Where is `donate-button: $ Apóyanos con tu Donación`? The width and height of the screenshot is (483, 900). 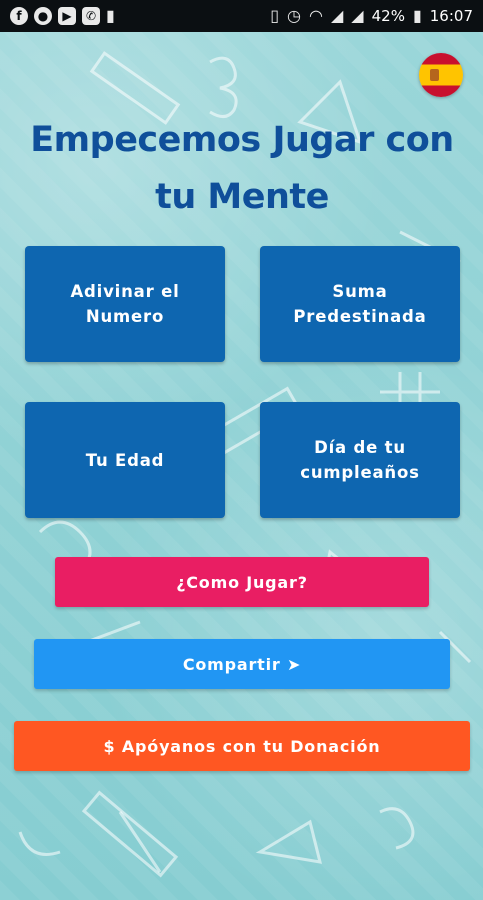
donate-button: $ Apóyanos con tu Donación is located at coordinates (242, 746).